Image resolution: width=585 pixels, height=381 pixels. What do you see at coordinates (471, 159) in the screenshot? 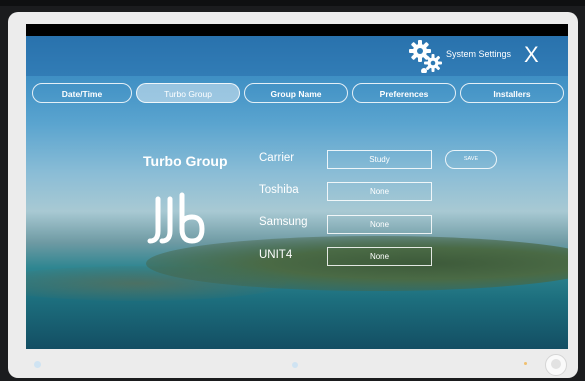
I see `save-button: SAVE` at bounding box center [471, 159].